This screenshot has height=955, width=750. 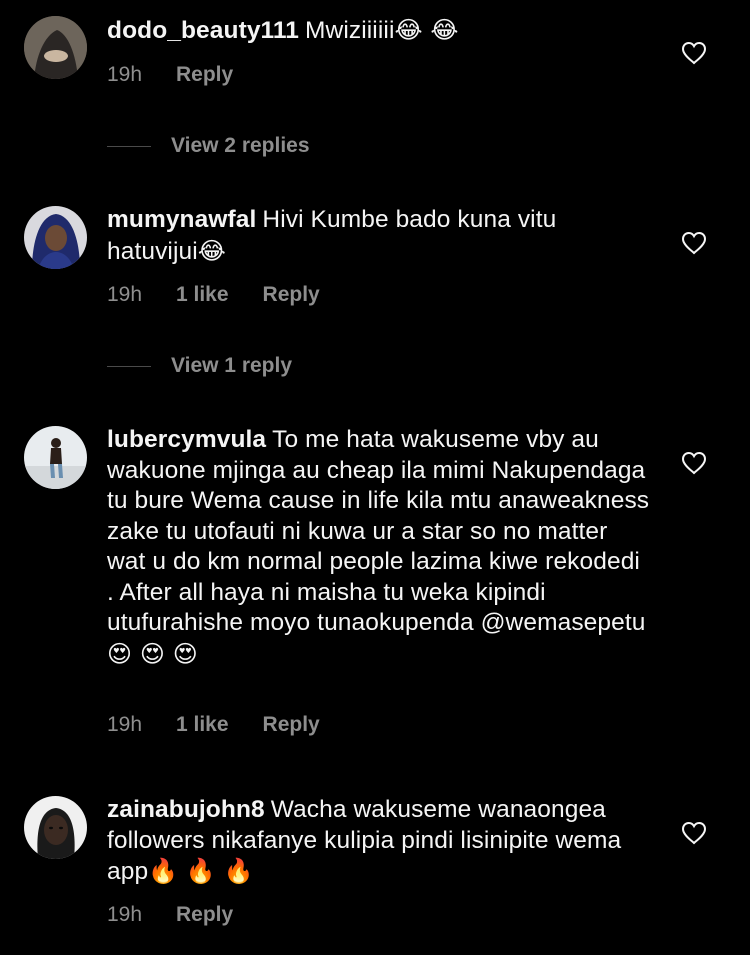 What do you see at coordinates (181, 219) in the screenshot?
I see `username: mumynawfal` at bounding box center [181, 219].